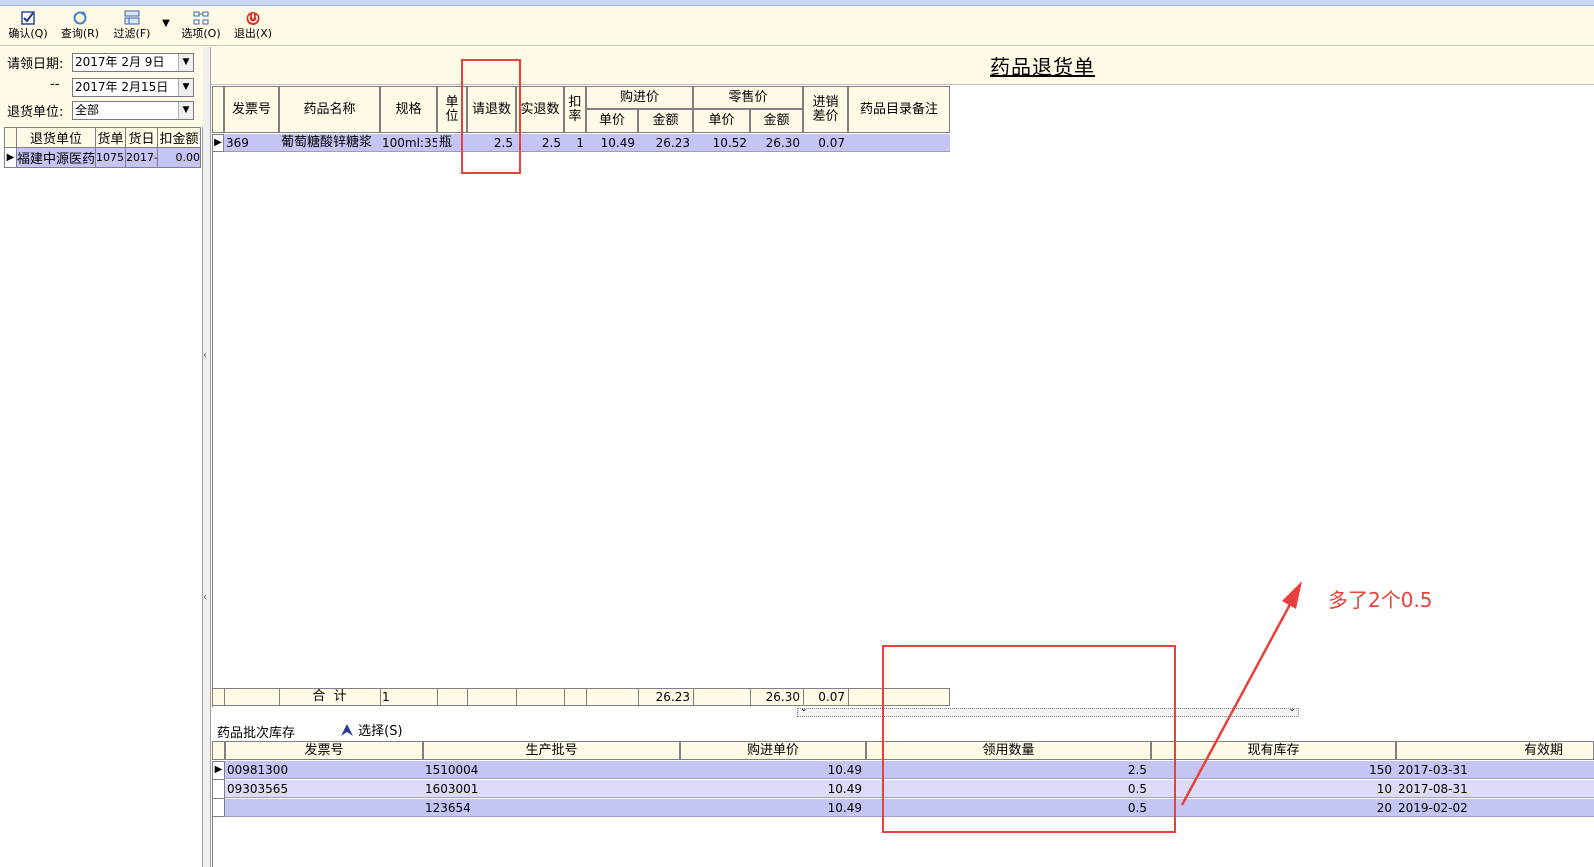 The image size is (1594, 867). I want to click on arrow-up-icon, so click(347, 730).